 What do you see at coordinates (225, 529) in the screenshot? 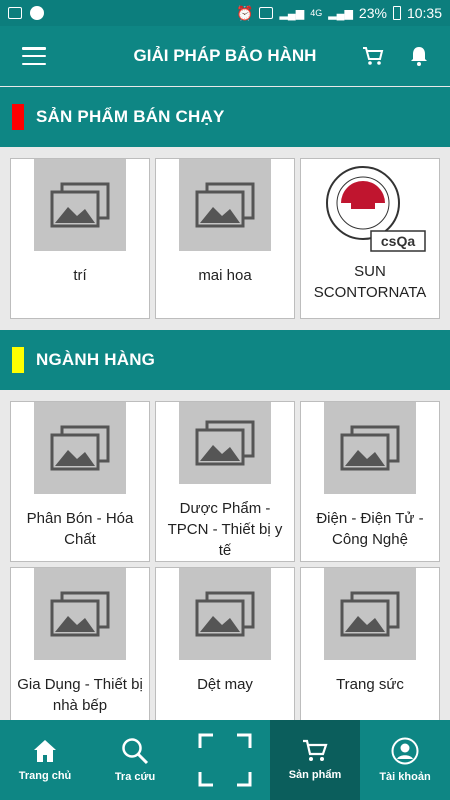
I see `category-name: Dược Phẩm - TPCN - Thiết bị y tế` at bounding box center [225, 529].